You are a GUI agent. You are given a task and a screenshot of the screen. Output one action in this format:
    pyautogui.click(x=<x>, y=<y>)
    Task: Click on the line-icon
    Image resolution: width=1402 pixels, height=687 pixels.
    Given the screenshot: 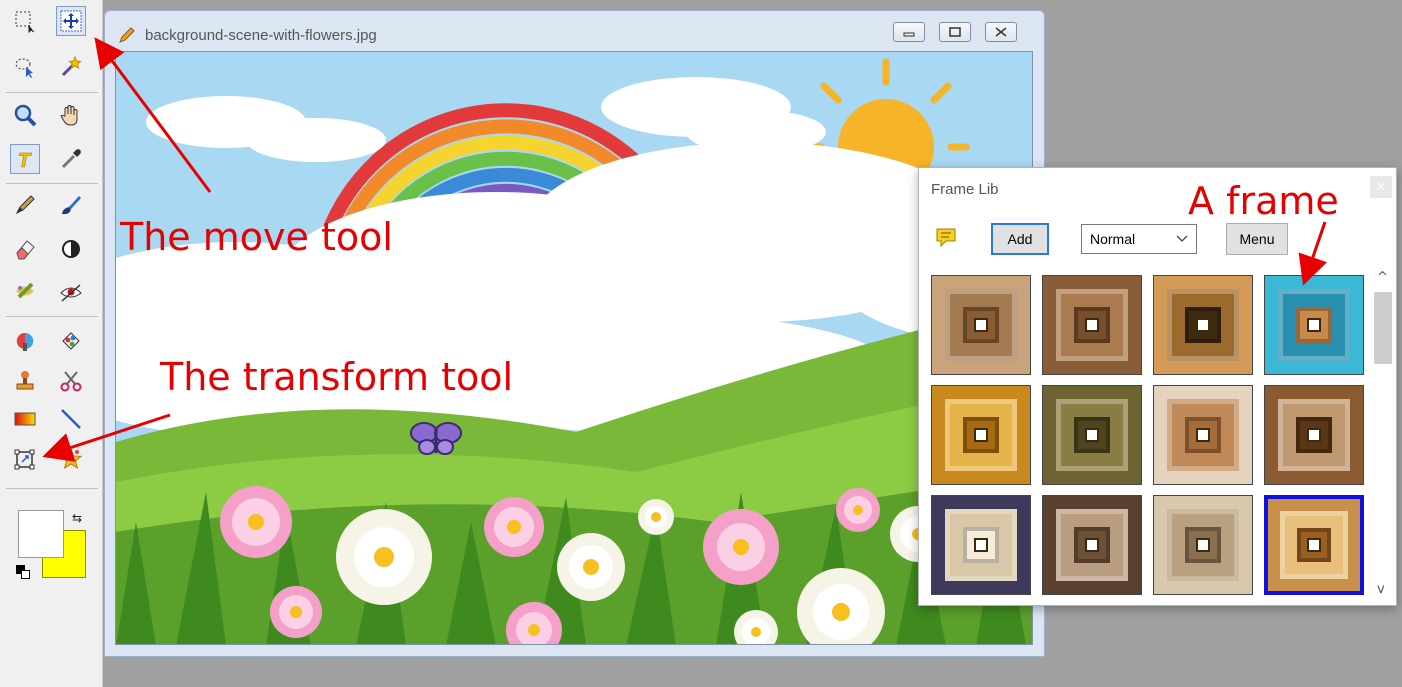 What is the action you would take?
    pyautogui.click(x=71, y=419)
    